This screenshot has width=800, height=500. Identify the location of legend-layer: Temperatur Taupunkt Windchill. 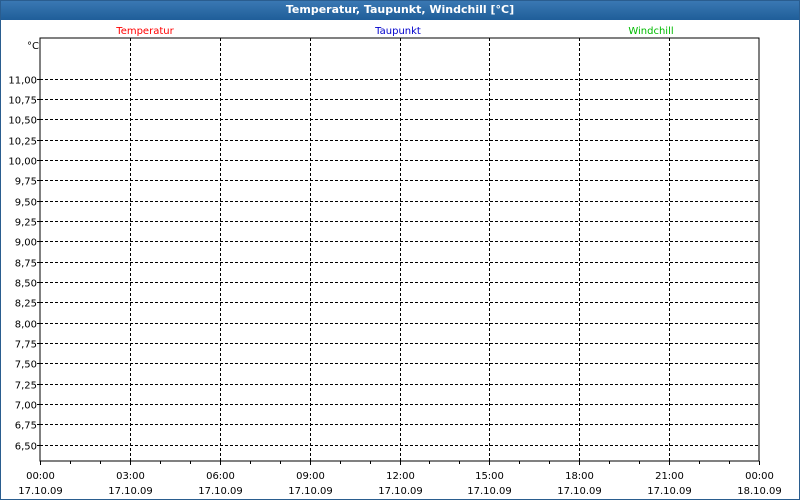
(394, 31).